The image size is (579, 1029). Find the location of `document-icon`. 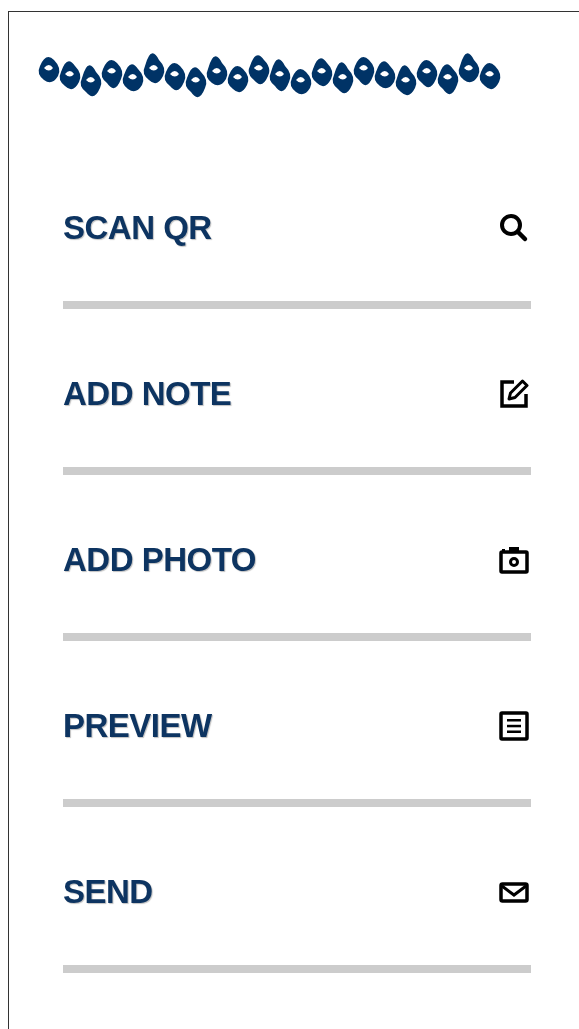

document-icon is located at coordinates (514, 726).